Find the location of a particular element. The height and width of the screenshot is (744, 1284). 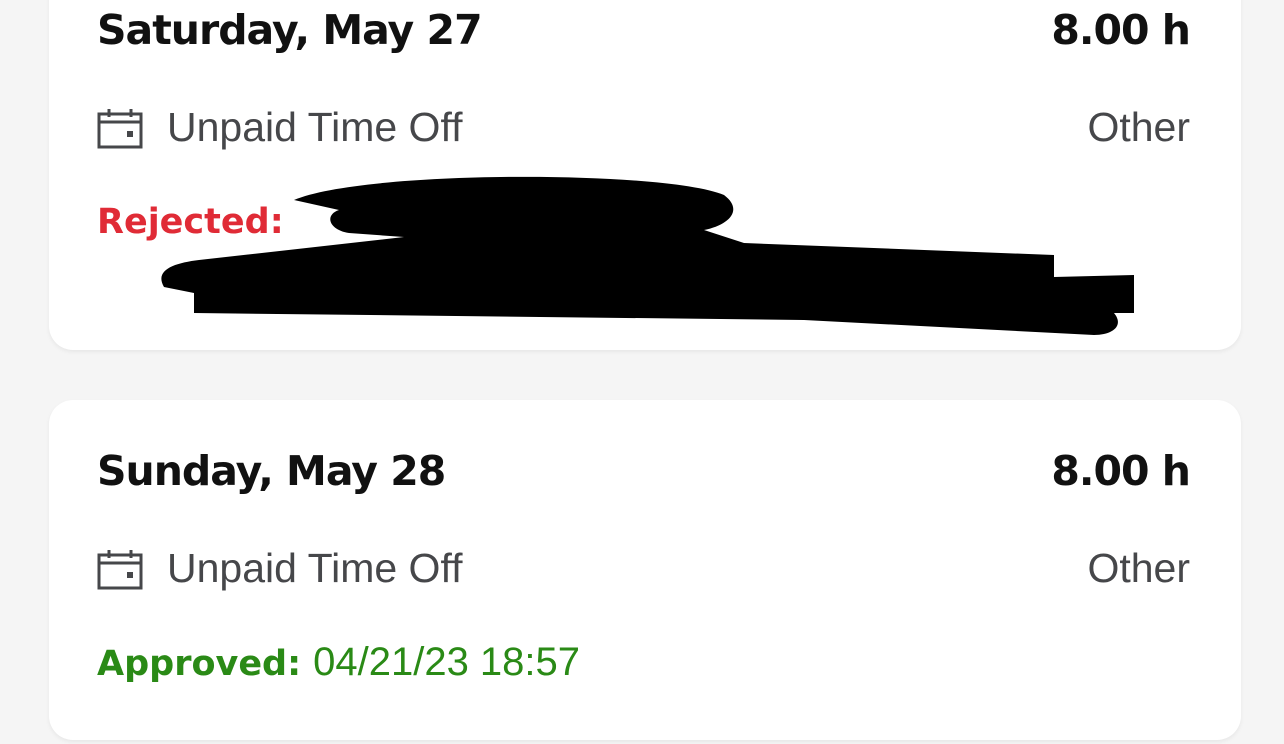

status-row: Approved: 04/21/23 18:57 is located at coordinates (338, 662).